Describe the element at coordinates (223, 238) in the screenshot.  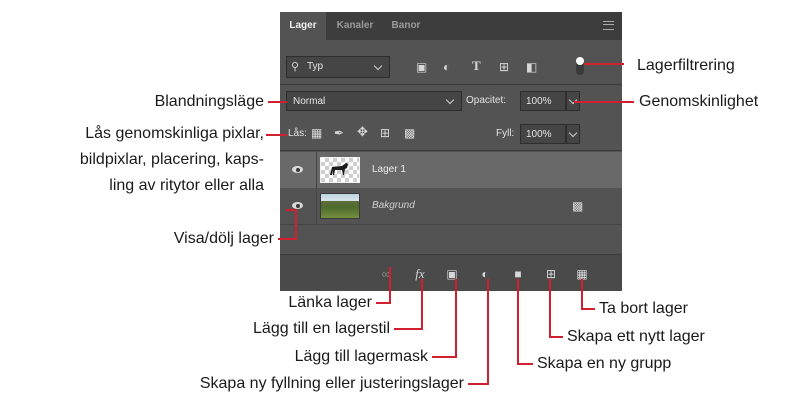
I see `callout-visibility: Visa/dölj lager` at that location.